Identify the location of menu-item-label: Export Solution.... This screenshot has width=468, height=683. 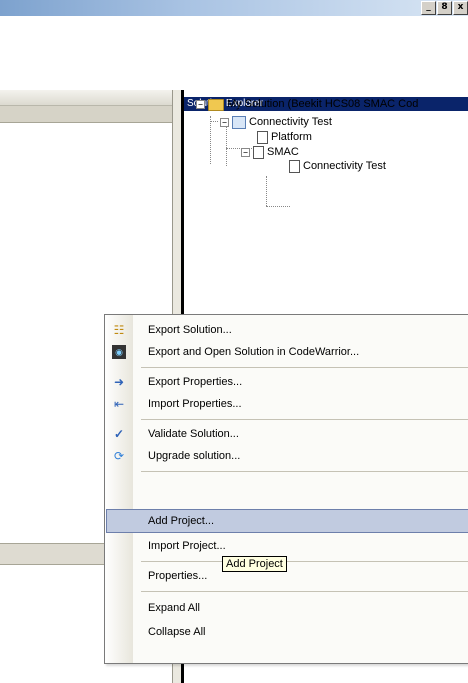
(190, 330).